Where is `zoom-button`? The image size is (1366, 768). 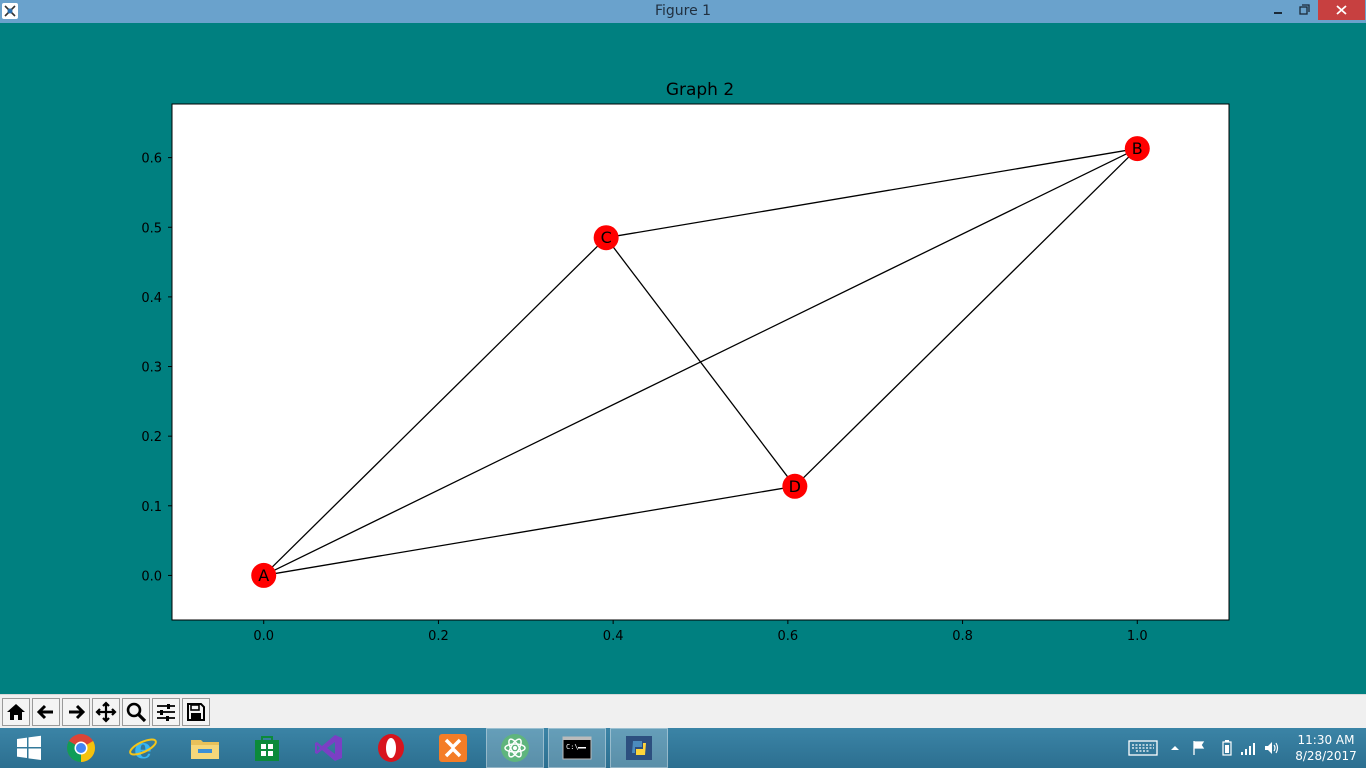 zoom-button is located at coordinates (136, 712).